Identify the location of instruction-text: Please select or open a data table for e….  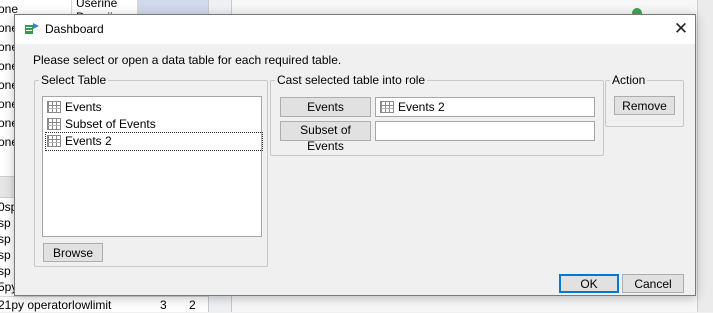
(187, 60).